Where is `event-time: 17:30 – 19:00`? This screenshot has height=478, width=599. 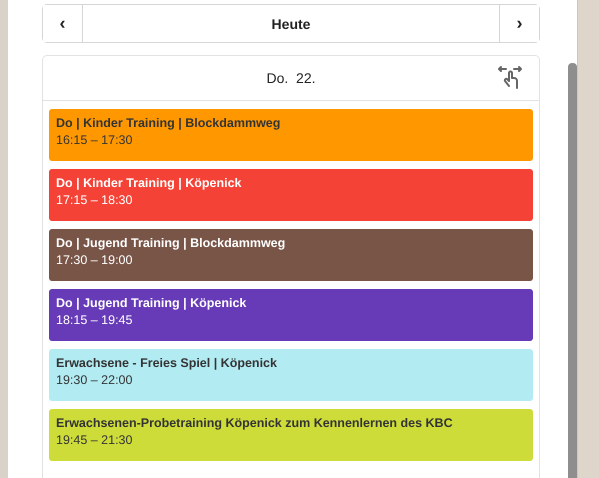
event-time: 17:30 – 19:00 is located at coordinates (95, 260).